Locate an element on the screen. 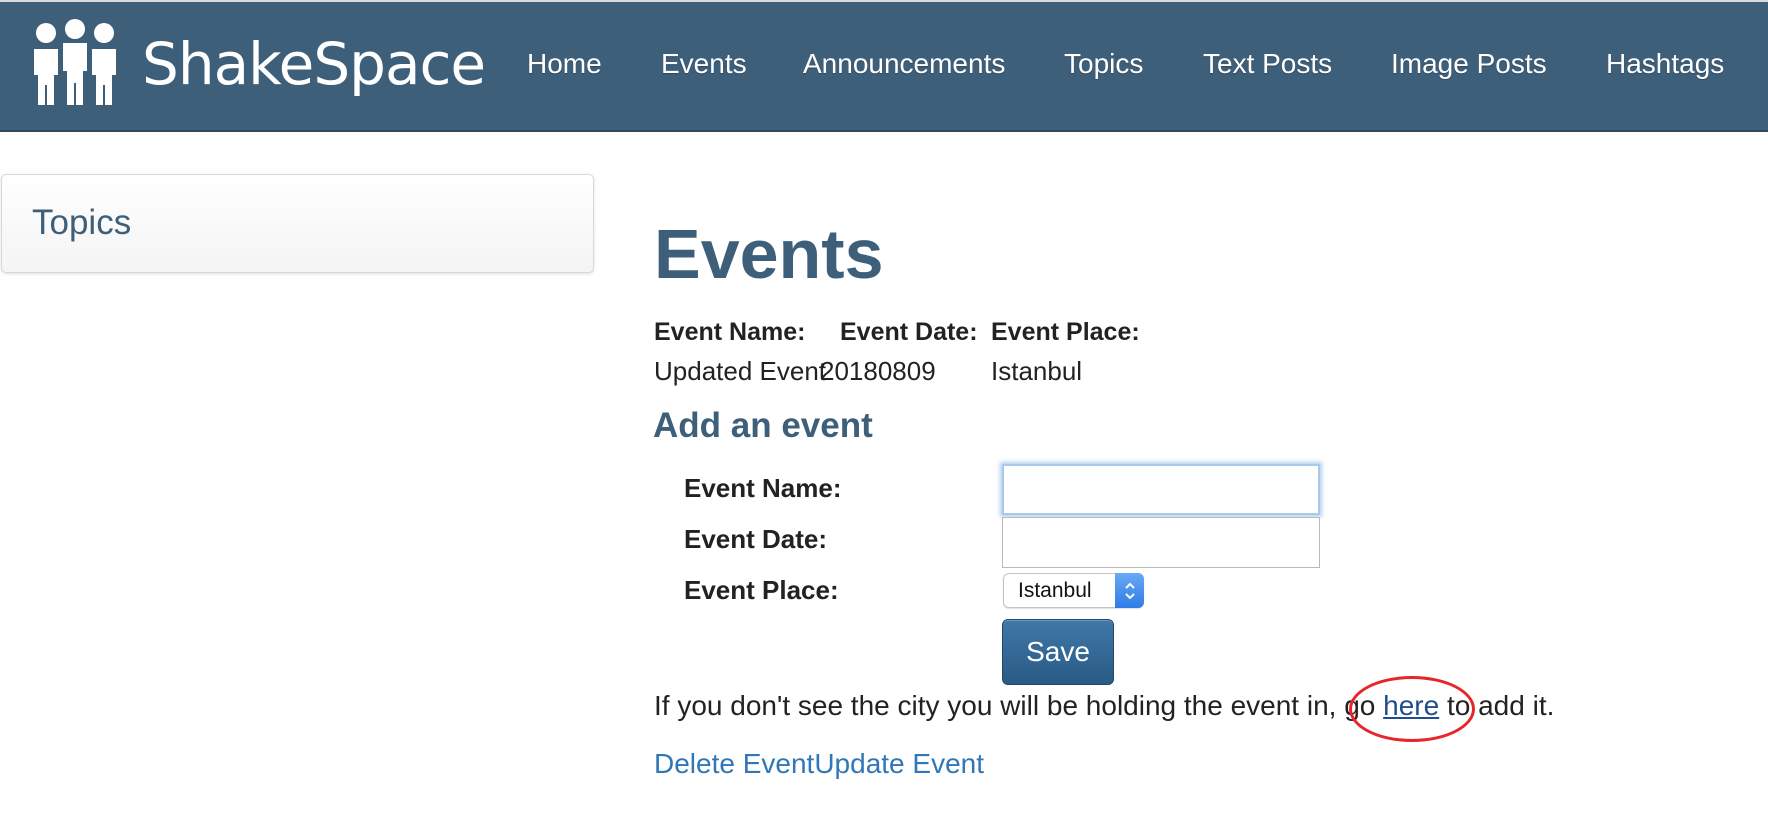  nav-home: Home is located at coordinates (564, 64).